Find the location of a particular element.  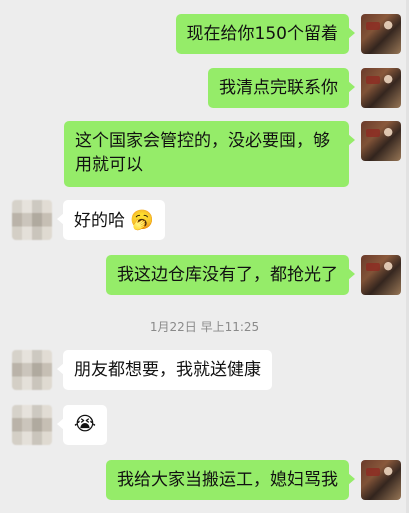

message-text: 这个国家会管控的，没必要囤，够用就可以 is located at coordinates (202, 153).